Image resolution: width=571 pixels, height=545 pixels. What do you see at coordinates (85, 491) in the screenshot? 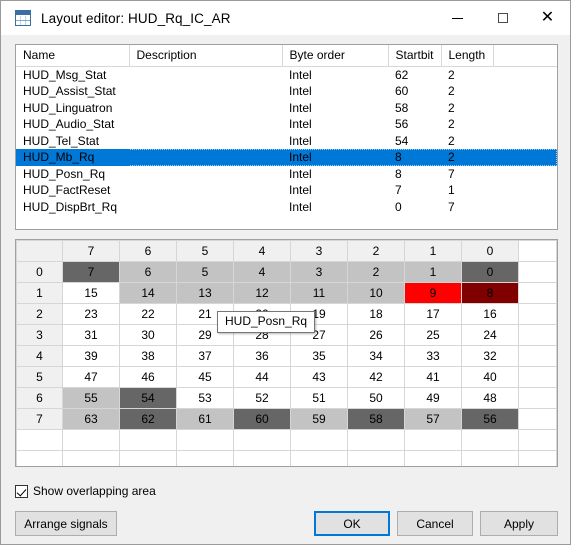
I see `show-overlapping-area-row: Show overlapping area` at bounding box center [85, 491].